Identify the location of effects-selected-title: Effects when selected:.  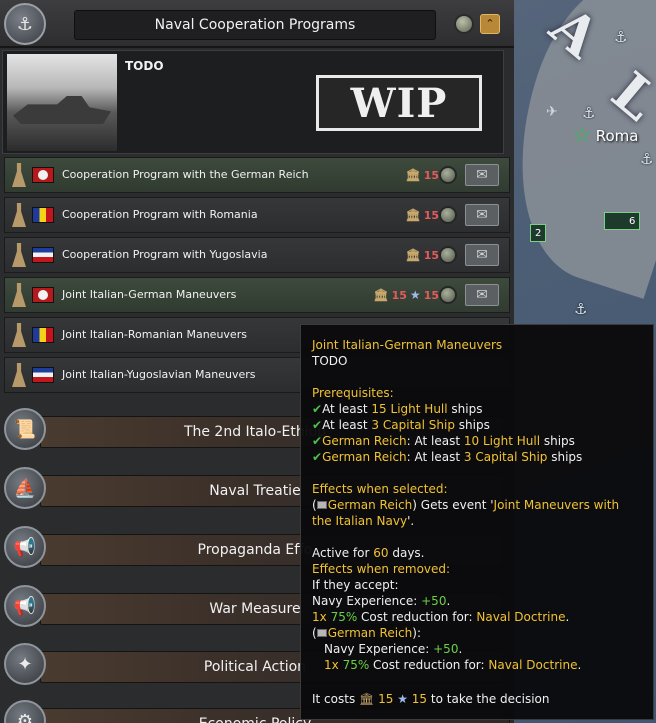
(380, 489).